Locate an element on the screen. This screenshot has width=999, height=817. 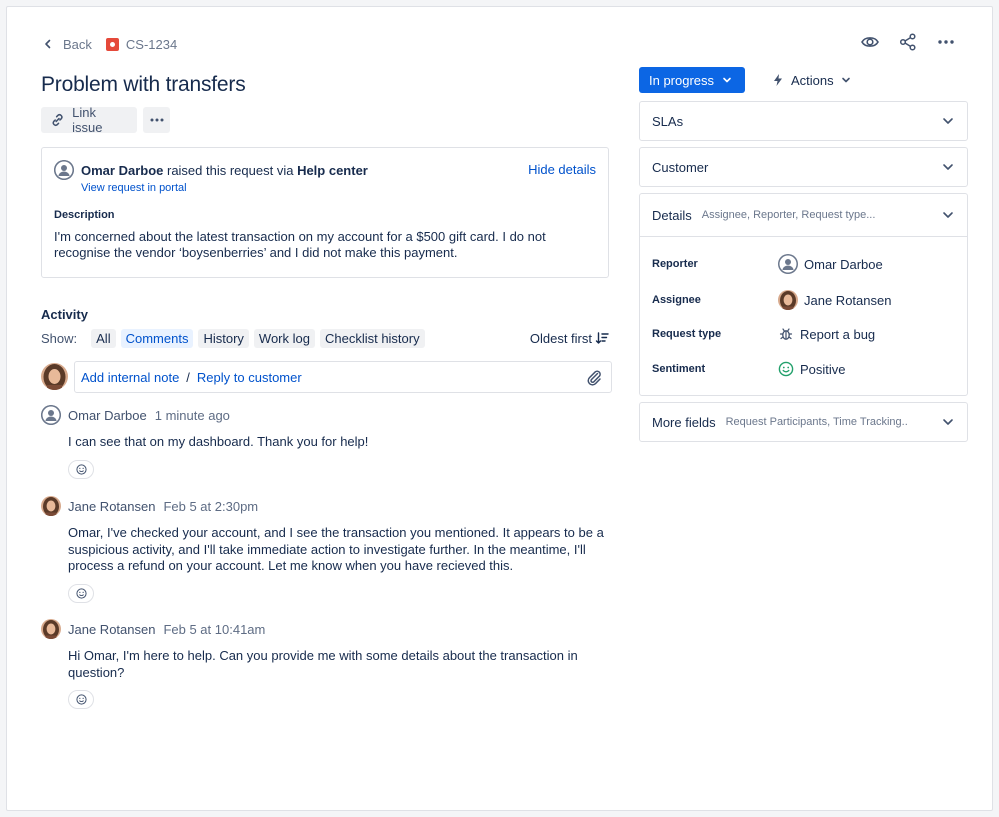
panel-title: Details is located at coordinates (672, 215).